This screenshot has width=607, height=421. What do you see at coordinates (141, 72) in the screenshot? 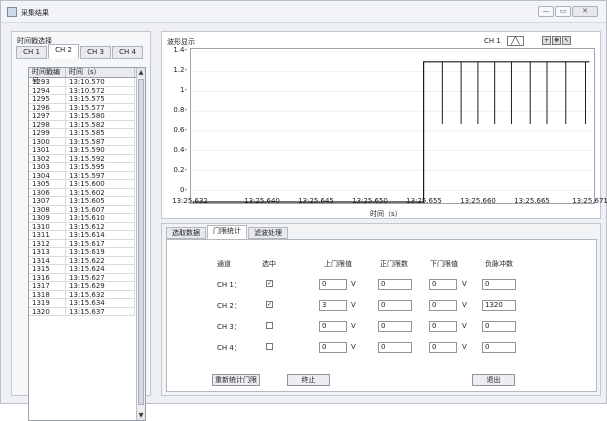
I see `scroll-up-icon: ▲` at bounding box center [141, 72].